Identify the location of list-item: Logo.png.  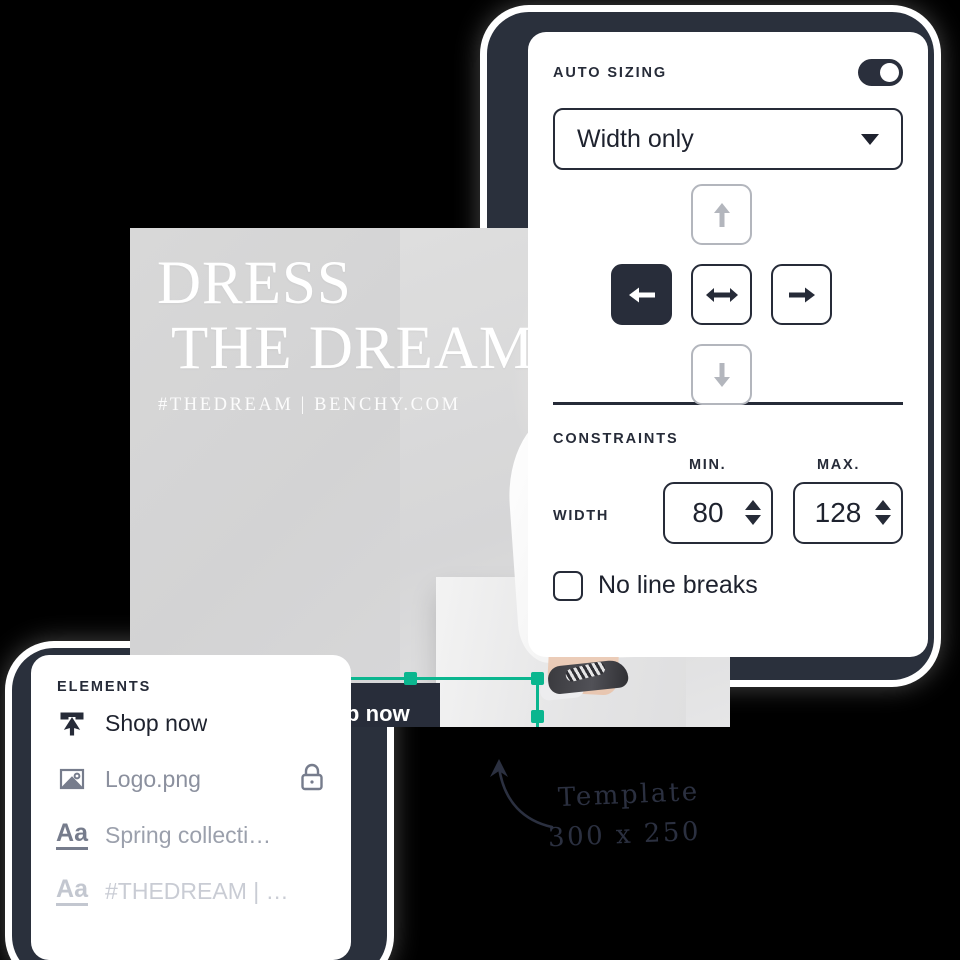
(191, 779).